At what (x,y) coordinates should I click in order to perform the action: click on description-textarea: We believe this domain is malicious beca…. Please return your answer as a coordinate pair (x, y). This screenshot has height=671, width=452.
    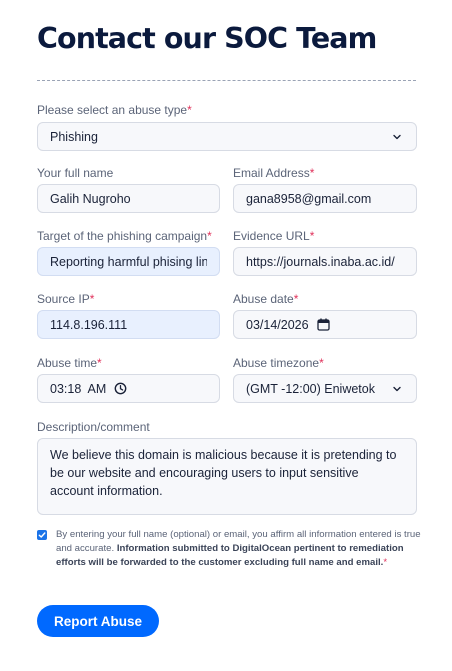
    Looking at the image, I should click on (227, 476).